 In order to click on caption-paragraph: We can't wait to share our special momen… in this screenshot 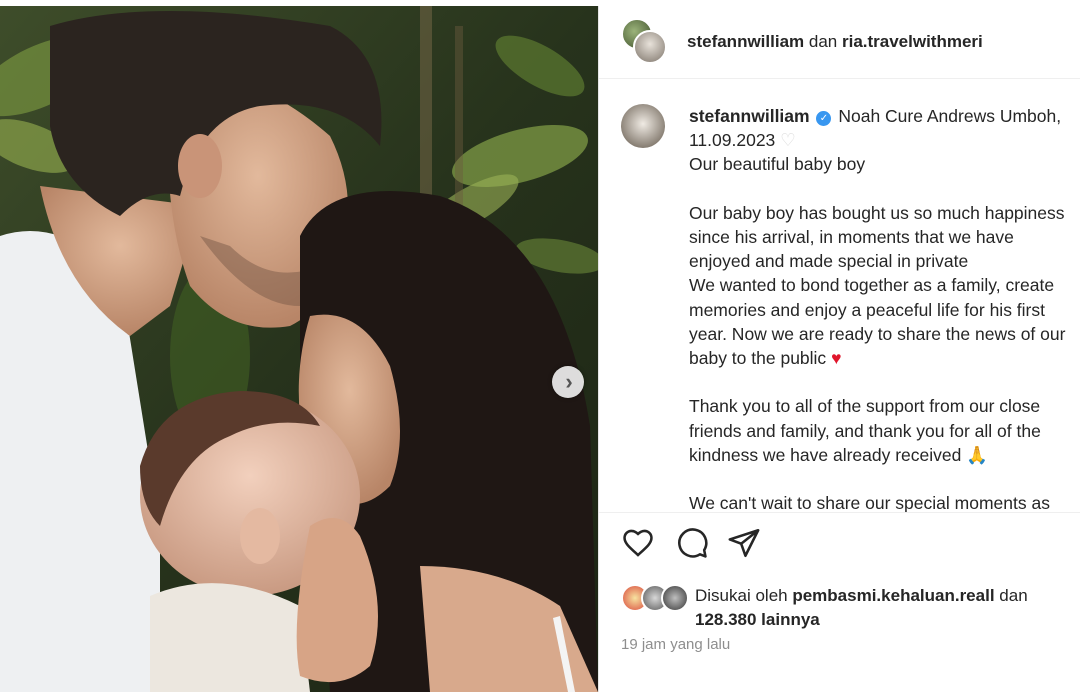, I will do `click(869, 503)`.